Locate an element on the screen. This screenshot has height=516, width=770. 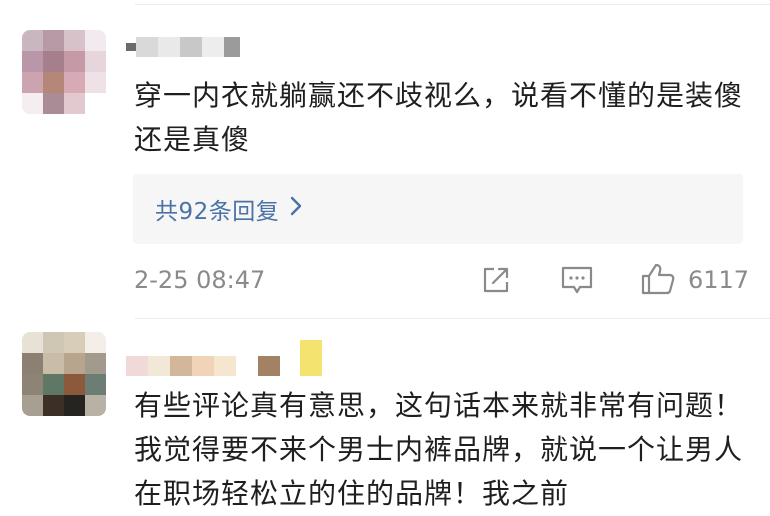
comment-divider is located at coordinates (452, 318).